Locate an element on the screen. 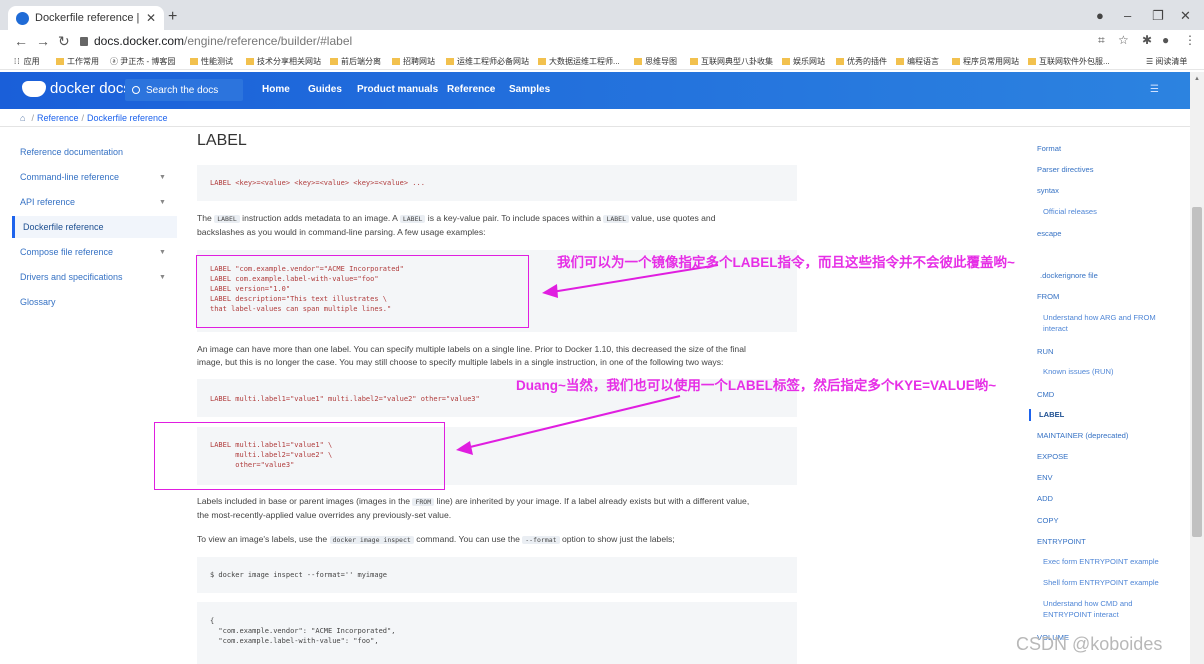 Image resolution: width=1204 pixels, height=664 pixels. toc-subitem: Exec form ENTRYPOINT example is located at coordinates (1101, 561).